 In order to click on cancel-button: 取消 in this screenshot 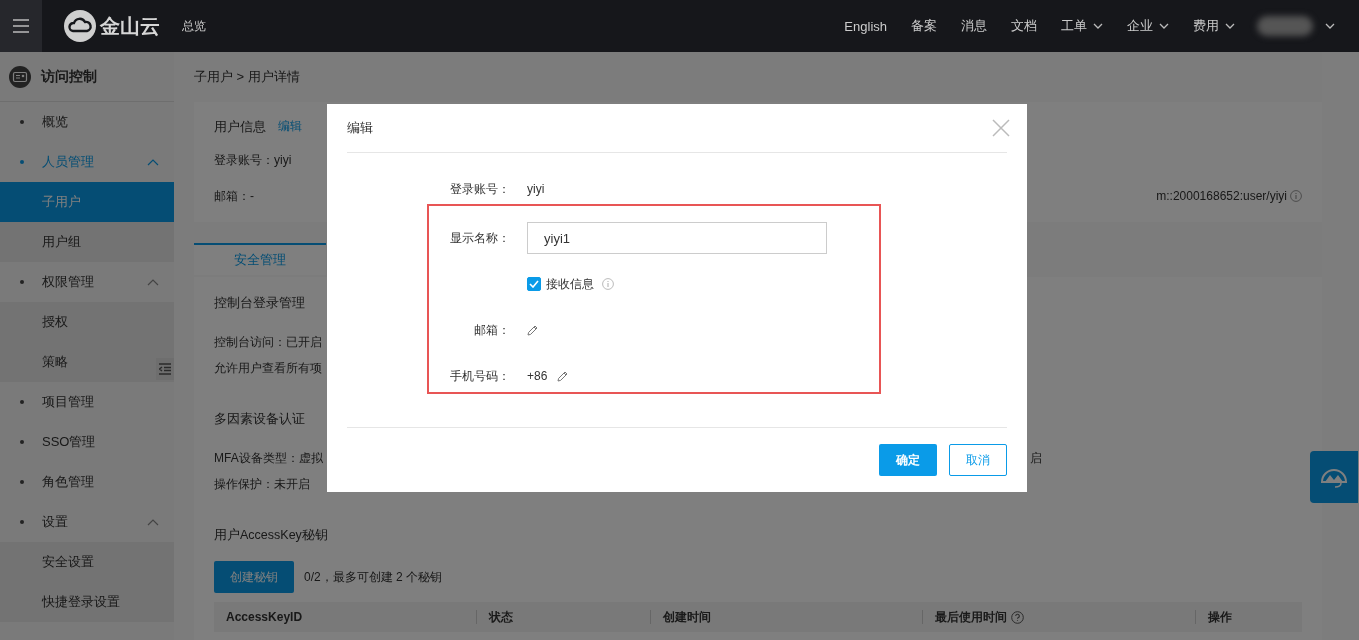, I will do `click(978, 460)`.